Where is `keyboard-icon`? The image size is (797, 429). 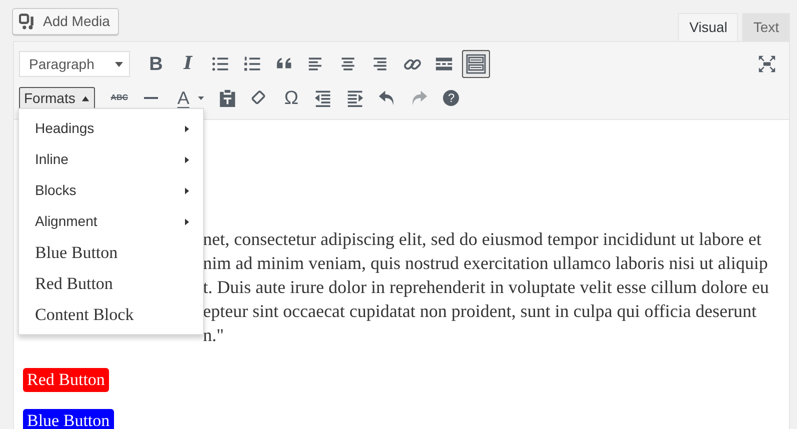 keyboard-icon is located at coordinates (476, 64).